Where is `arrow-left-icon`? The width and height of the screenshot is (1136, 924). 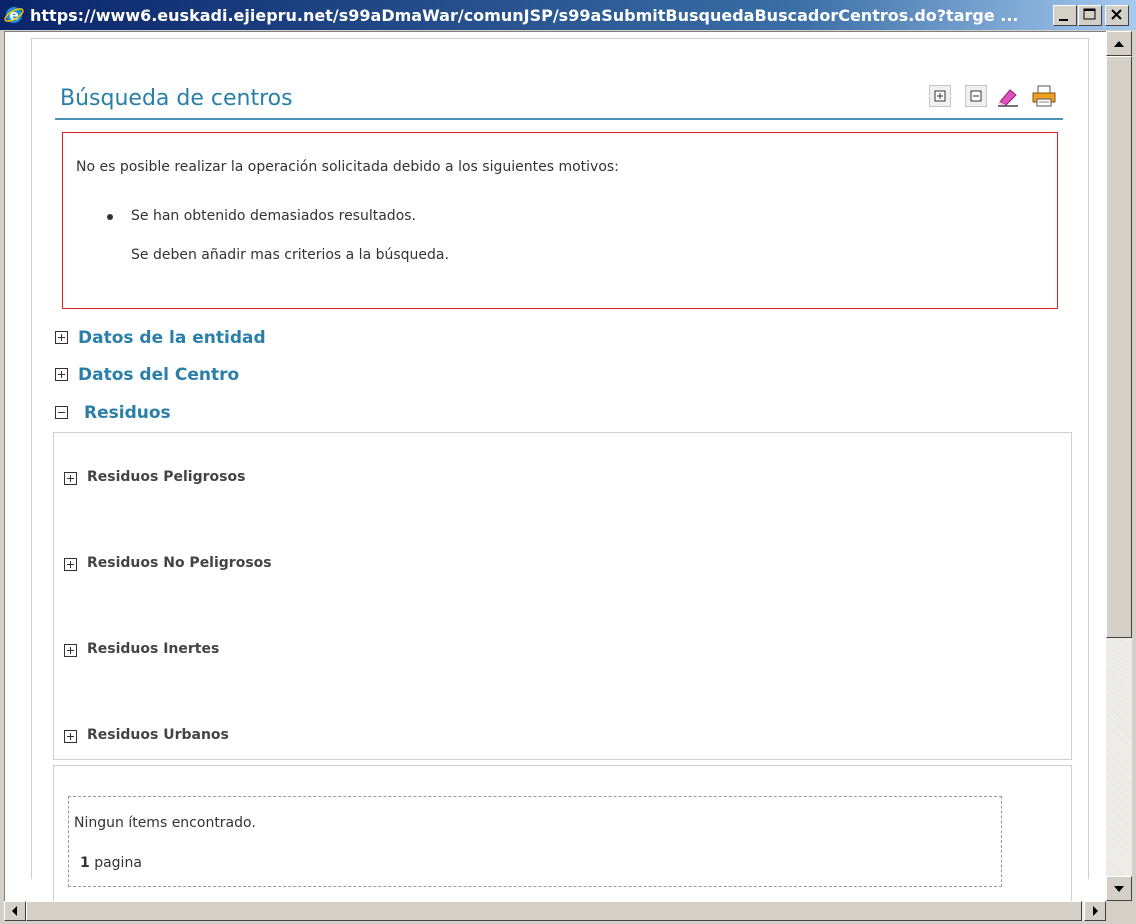 arrow-left-icon is located at coordinates (14, 911).